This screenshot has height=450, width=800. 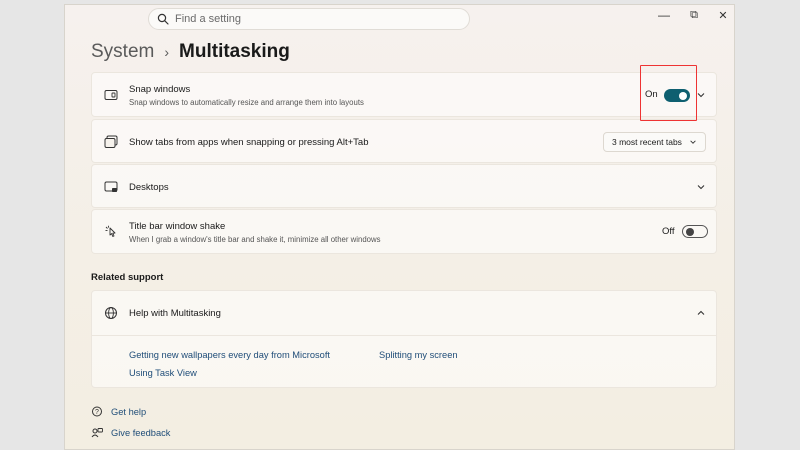 What do you see at coordinates (111, 232) in the screenshot?
I see `window-shake-icon` at bounding box center [111, 232].